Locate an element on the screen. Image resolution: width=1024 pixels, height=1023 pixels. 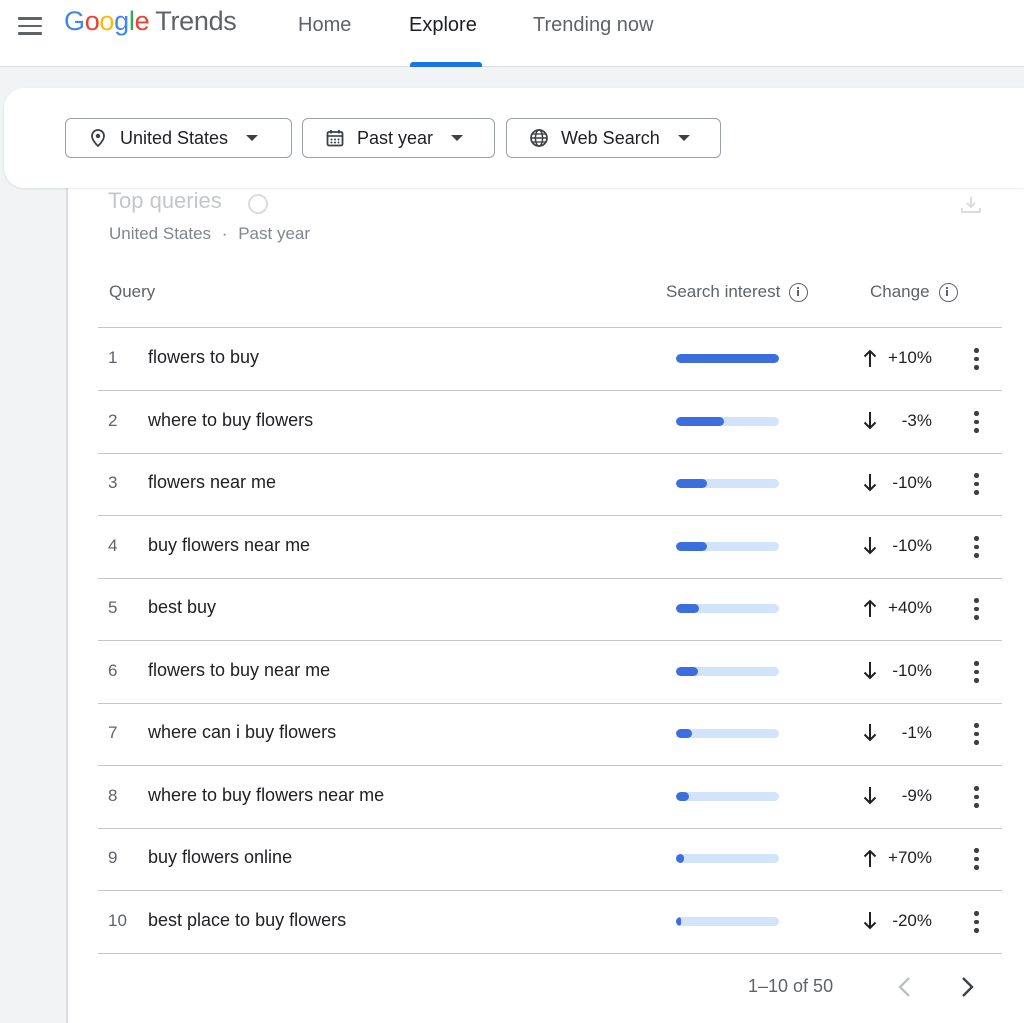
change-value: -3% is located at coordinates (916, 420).